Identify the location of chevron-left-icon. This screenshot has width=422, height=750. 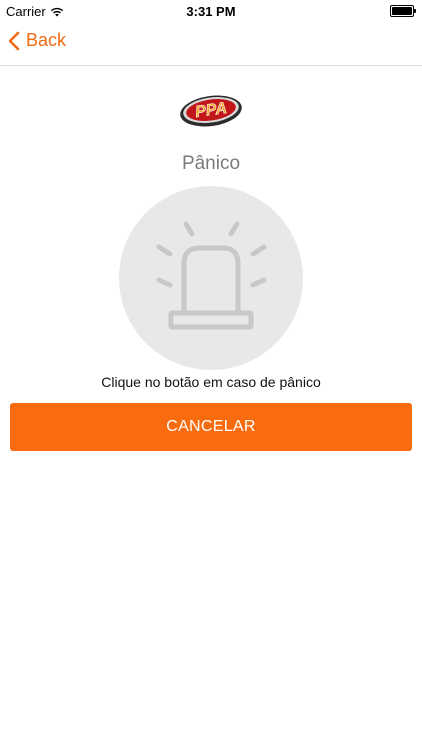
(14, 40).